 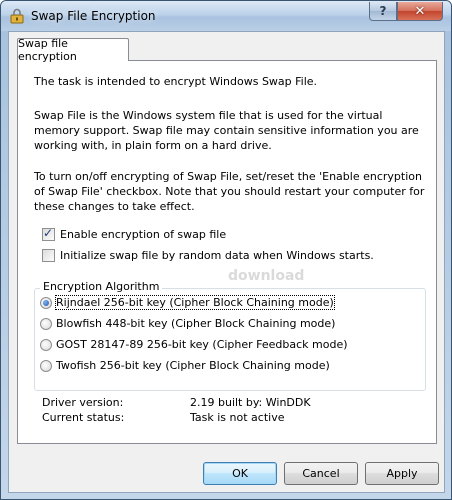 I want to click on checkmark-icon: ✓, so click(x=48, y=233).